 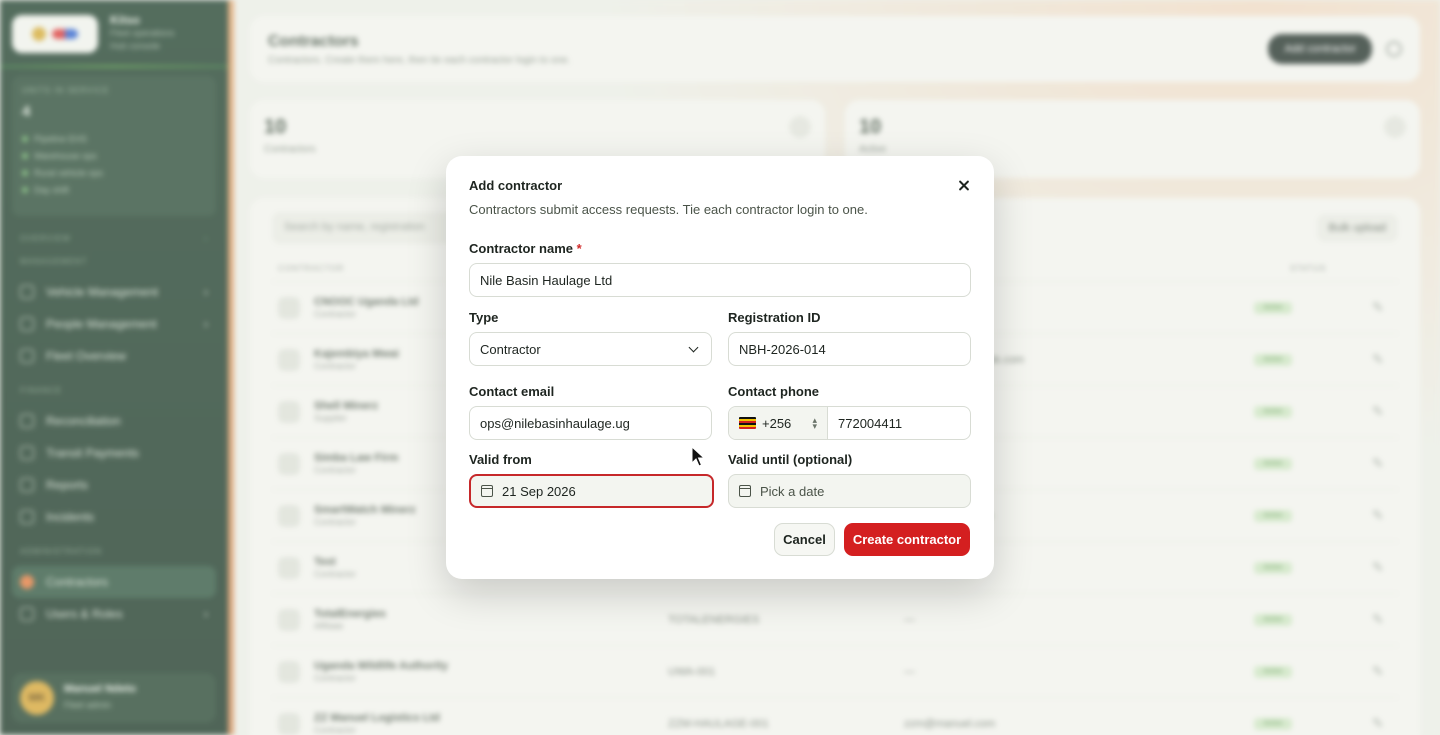 I want to click on contact-email-label: Contact email, so click(x=512, y=391).